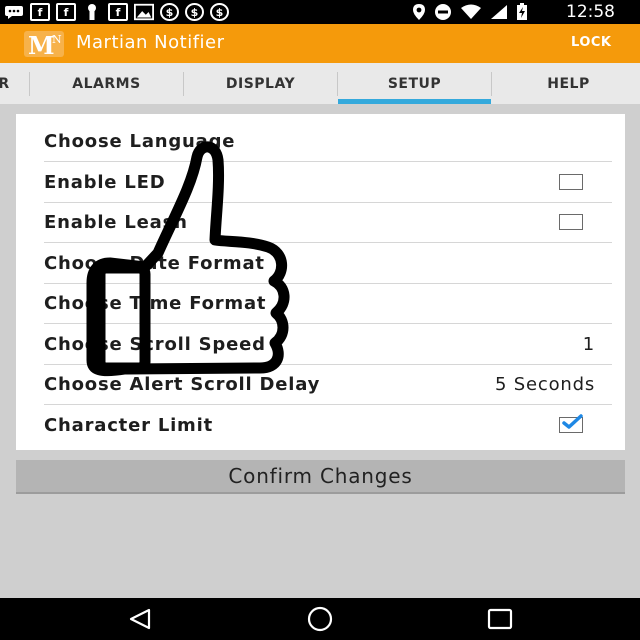 This screenshot has height=640, width=640. Describe the element at coordinates (320, 12) in the screenshot. I see `status-bar: f f f $ $ $ 12:58` at that location.